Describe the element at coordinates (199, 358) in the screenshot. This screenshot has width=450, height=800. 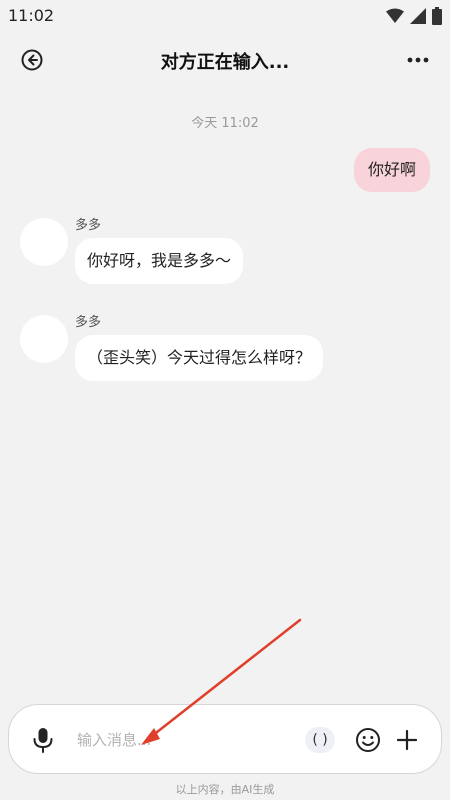
I see `incoming-message-bubble: （歪头笑）今天过得怎么样呀？` at that location.